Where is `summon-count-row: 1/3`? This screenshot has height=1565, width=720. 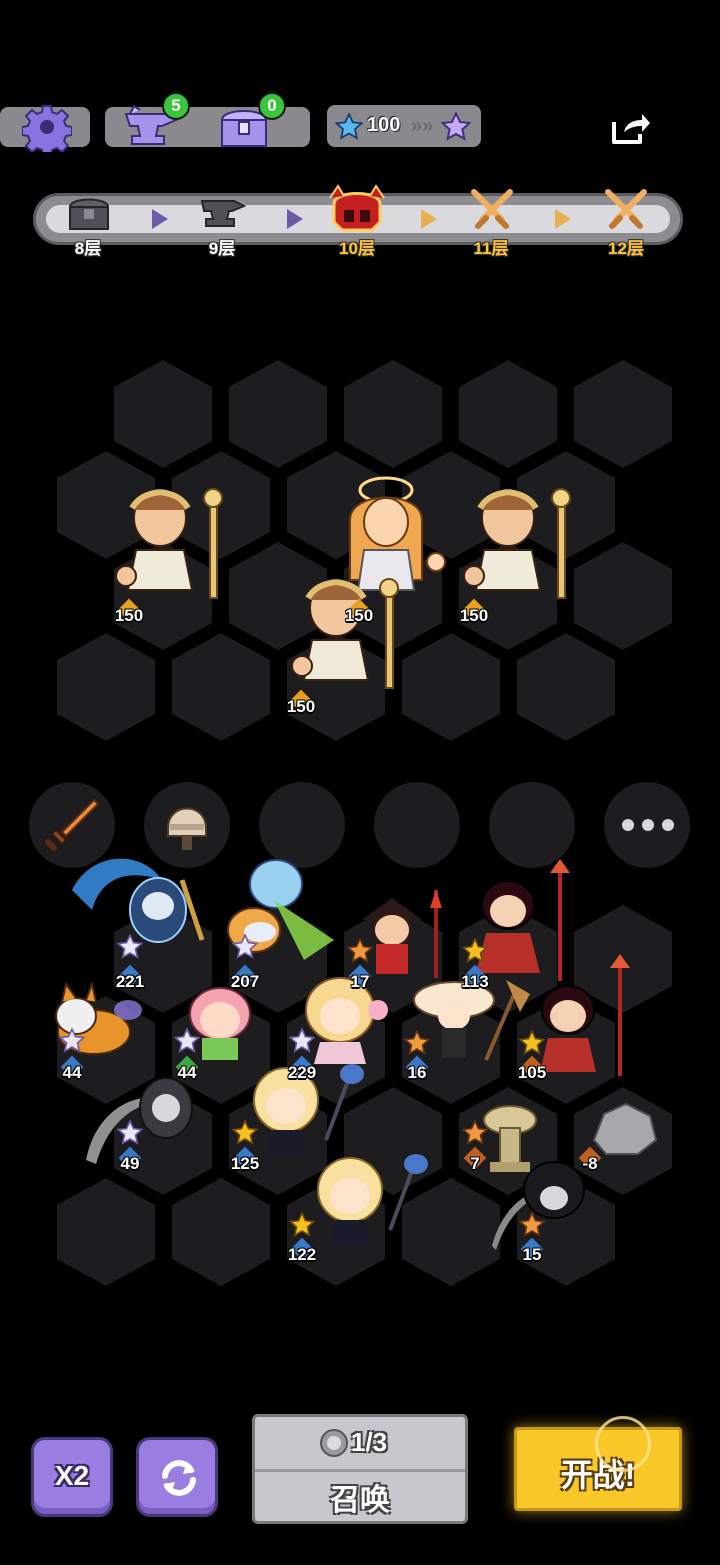
summon-count-row: 1/3 is located at coordinates (360, 1443).